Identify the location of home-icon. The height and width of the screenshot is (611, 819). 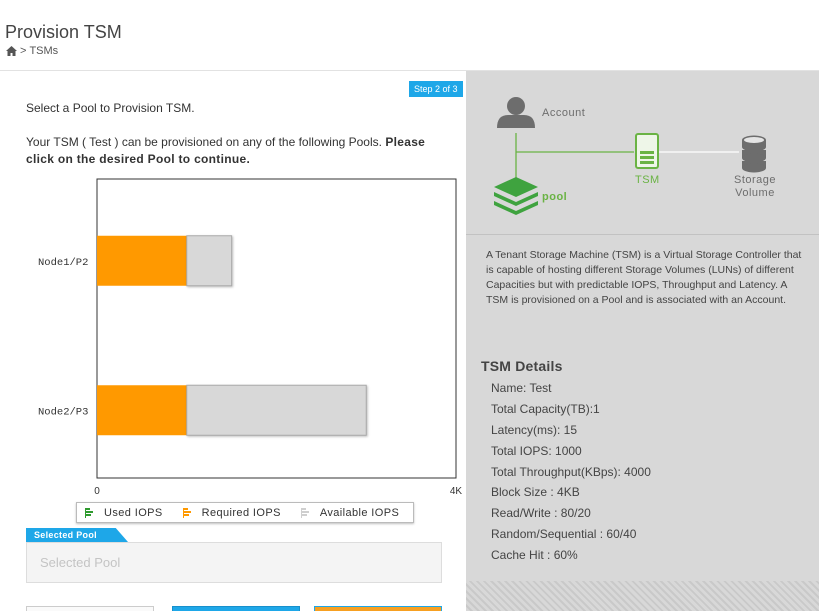
(11, 51).